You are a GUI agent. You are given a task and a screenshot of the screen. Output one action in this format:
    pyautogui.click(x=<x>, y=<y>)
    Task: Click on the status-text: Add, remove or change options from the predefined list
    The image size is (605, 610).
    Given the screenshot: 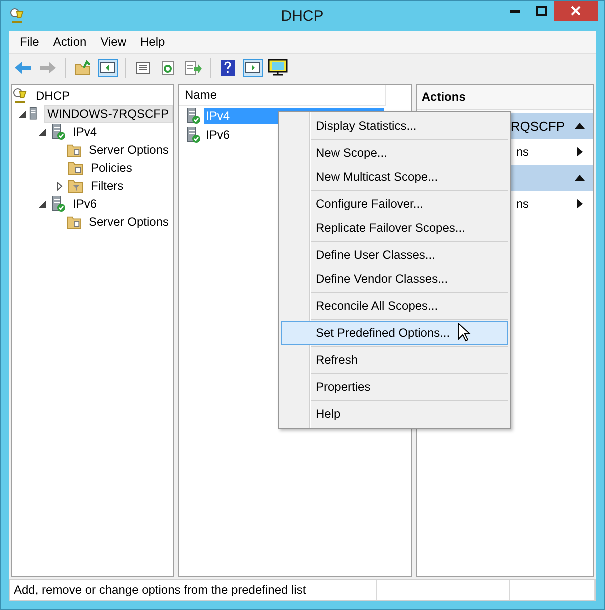 What is the action you would take?
    pyautogui.click(x=193, y=590)
    